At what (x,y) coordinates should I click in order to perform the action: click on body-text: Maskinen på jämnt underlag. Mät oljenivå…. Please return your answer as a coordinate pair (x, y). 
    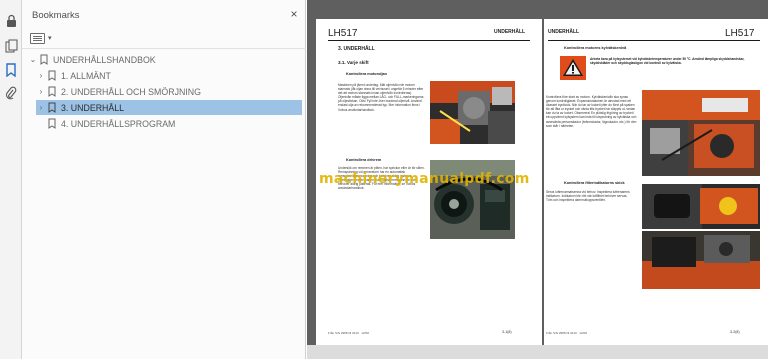
    Looking at the image, I should click on (381, 97).